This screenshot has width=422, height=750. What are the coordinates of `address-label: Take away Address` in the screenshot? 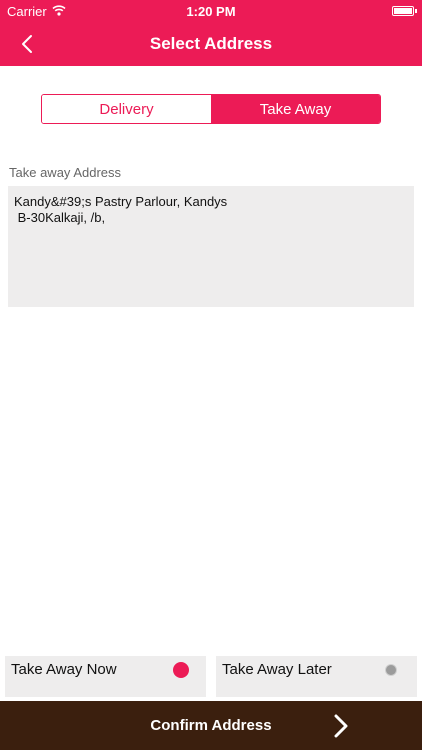 It's located at (65, 172).